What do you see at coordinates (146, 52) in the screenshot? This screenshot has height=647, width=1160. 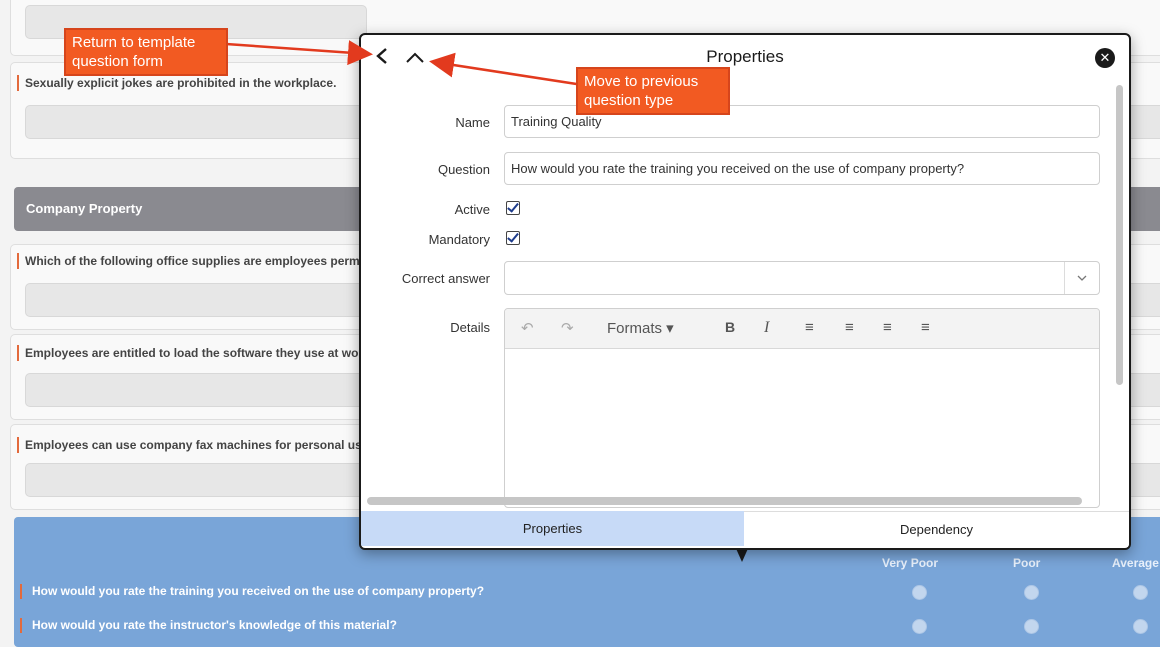 I see `callout-return: Return to template question form` at bounding box center [146, 52].